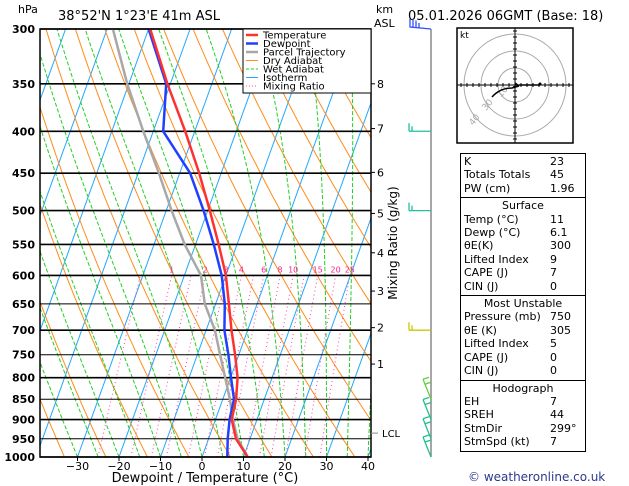 The width and height of the screenshot is (629, 486). Describe the element at coordinates (380, 213) in the screenshot. I see `km-tick-label: 5` at that location.